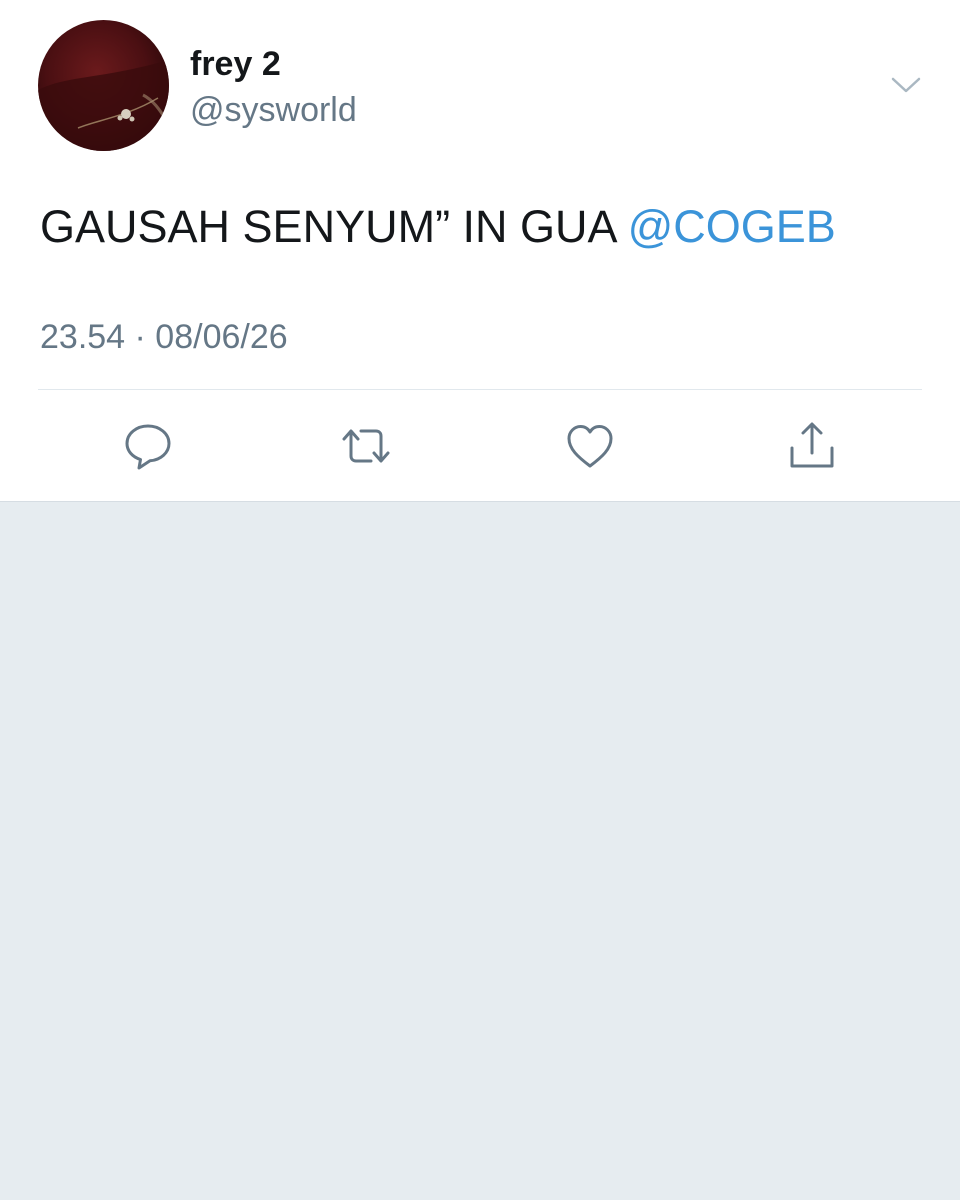  I want to click on retweet-button, so click(366, 446).